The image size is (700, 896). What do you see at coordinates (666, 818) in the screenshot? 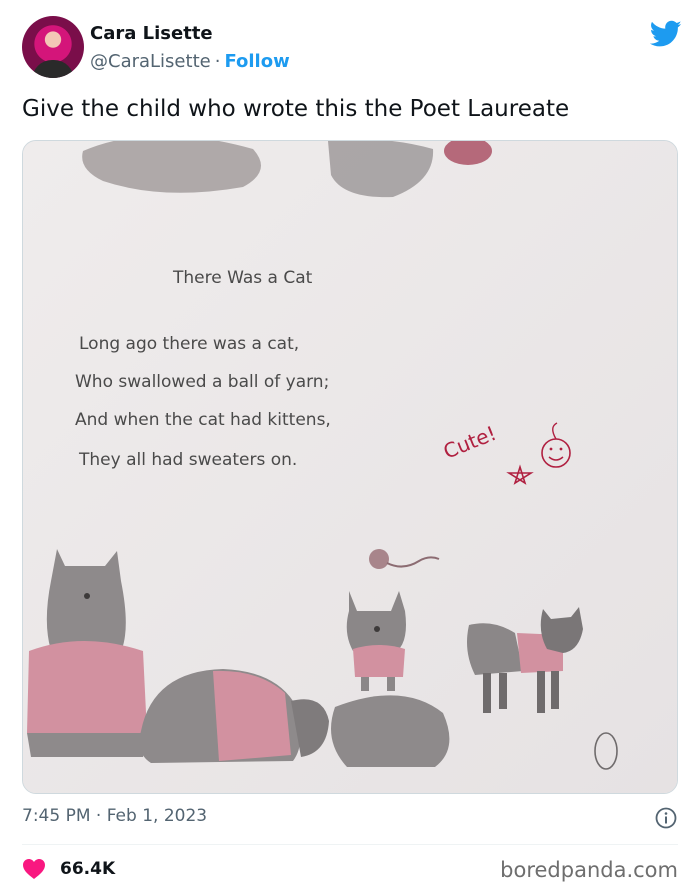
I see `info-icon` at bounding box center [666, 818].